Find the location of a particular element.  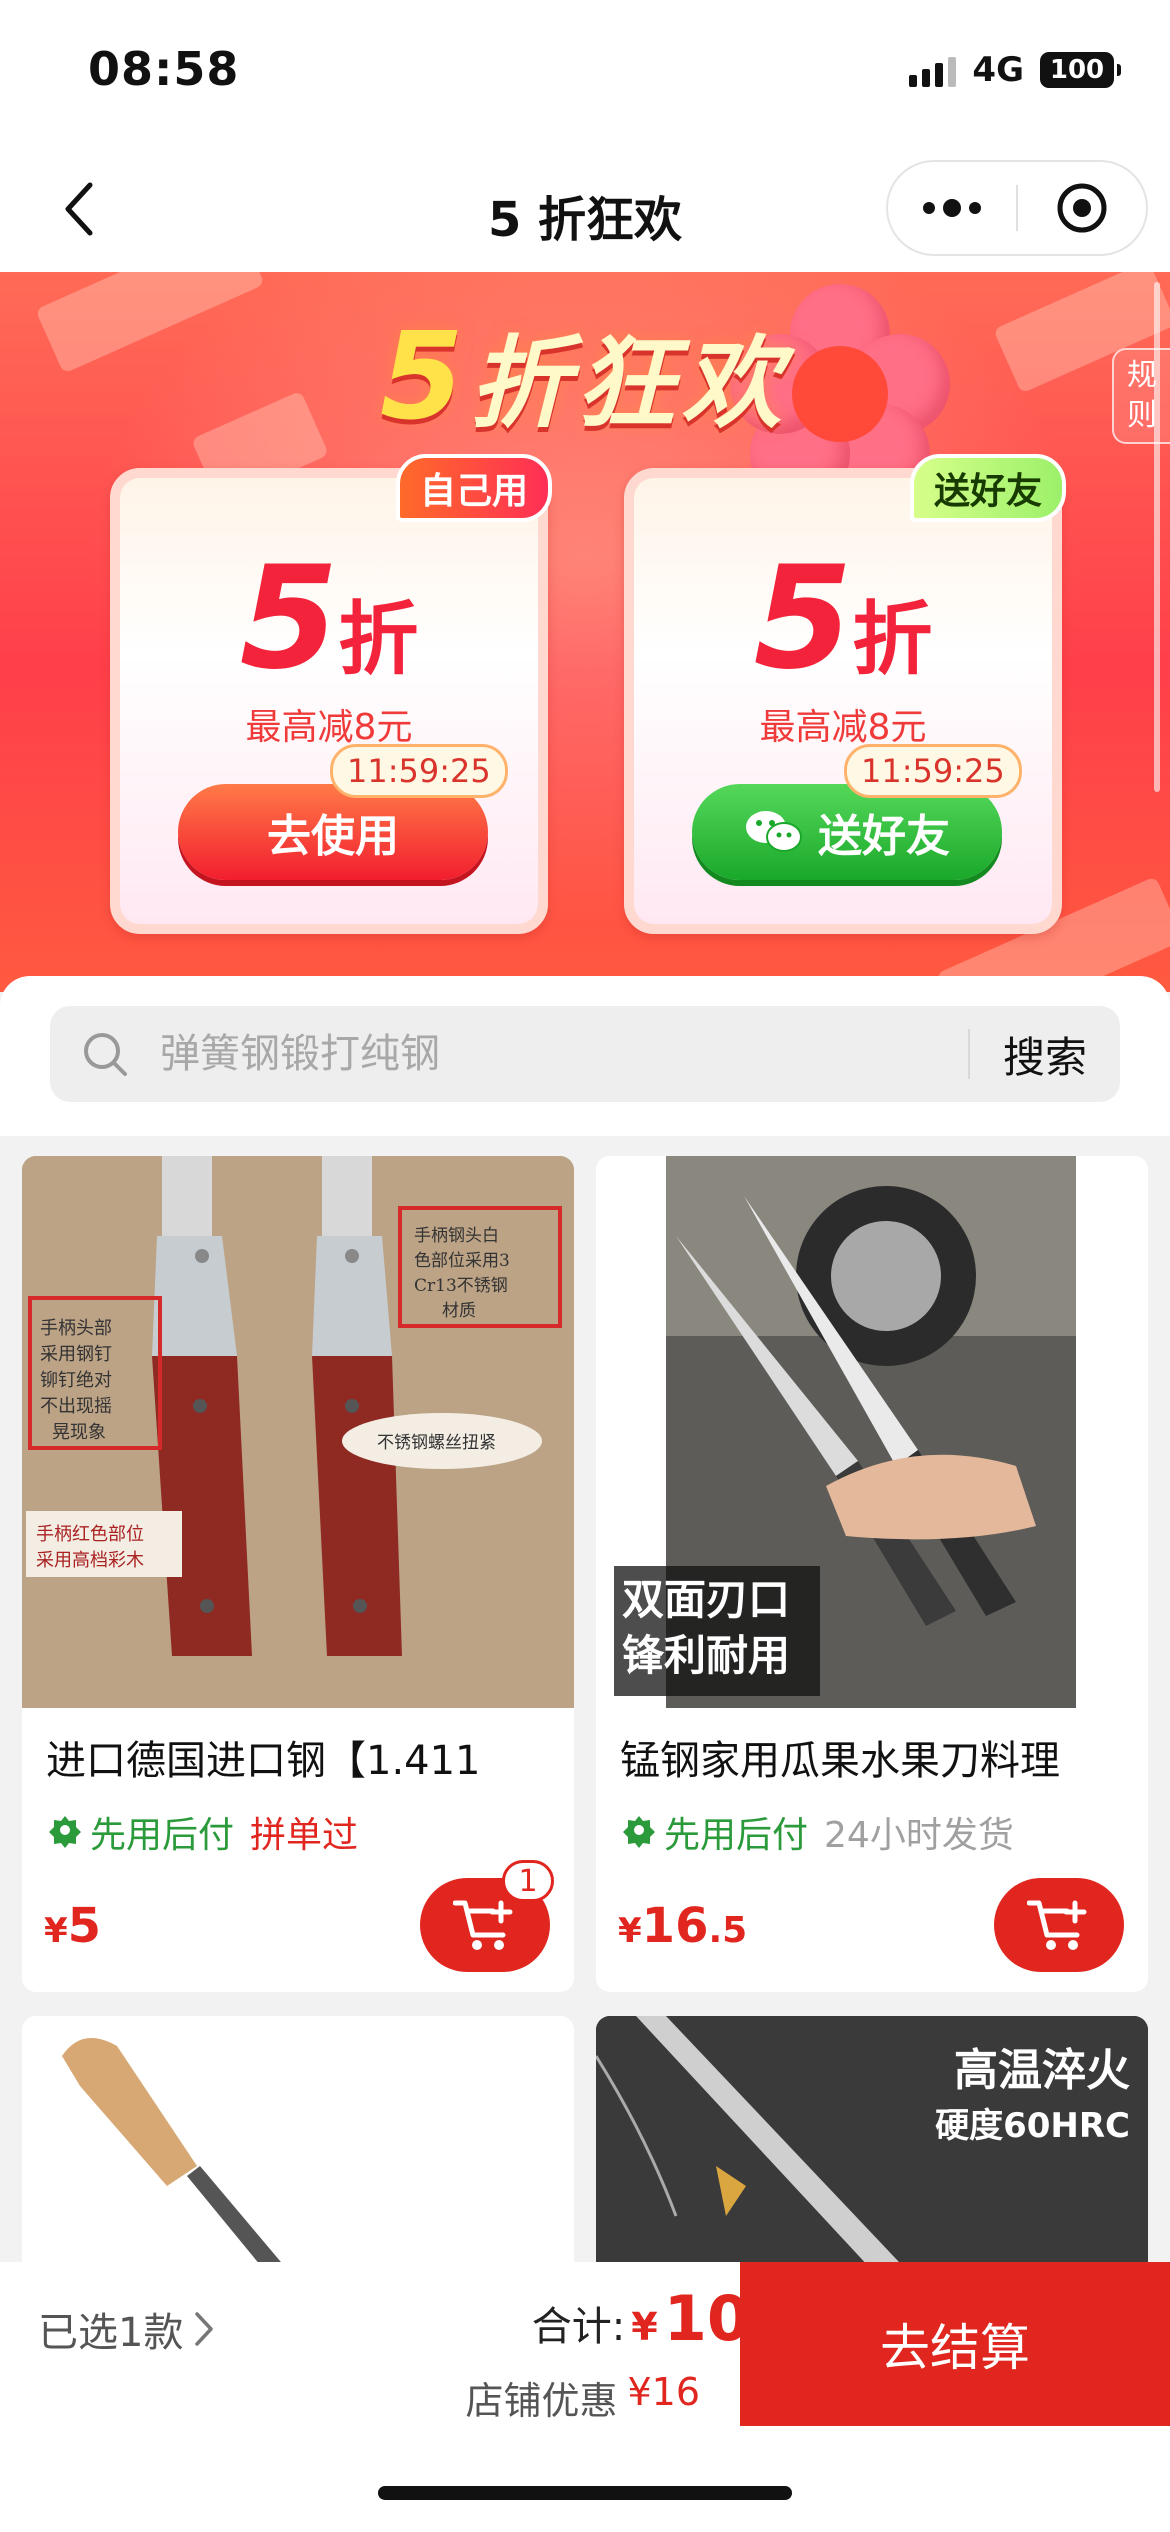

cart-badge: 1 is located at coordinates (528, 1881).